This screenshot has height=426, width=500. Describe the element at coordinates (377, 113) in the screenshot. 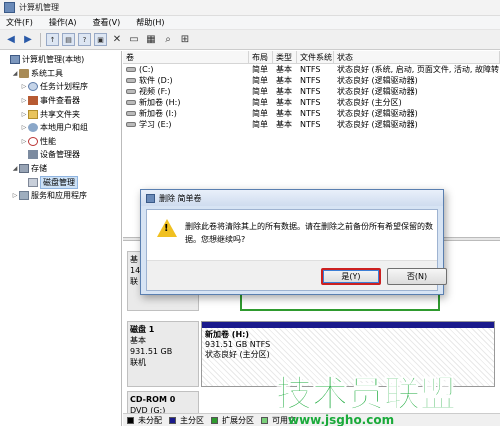

I see `volume-cell-status: 状态良好 (逻辑驱动器)` at that location.